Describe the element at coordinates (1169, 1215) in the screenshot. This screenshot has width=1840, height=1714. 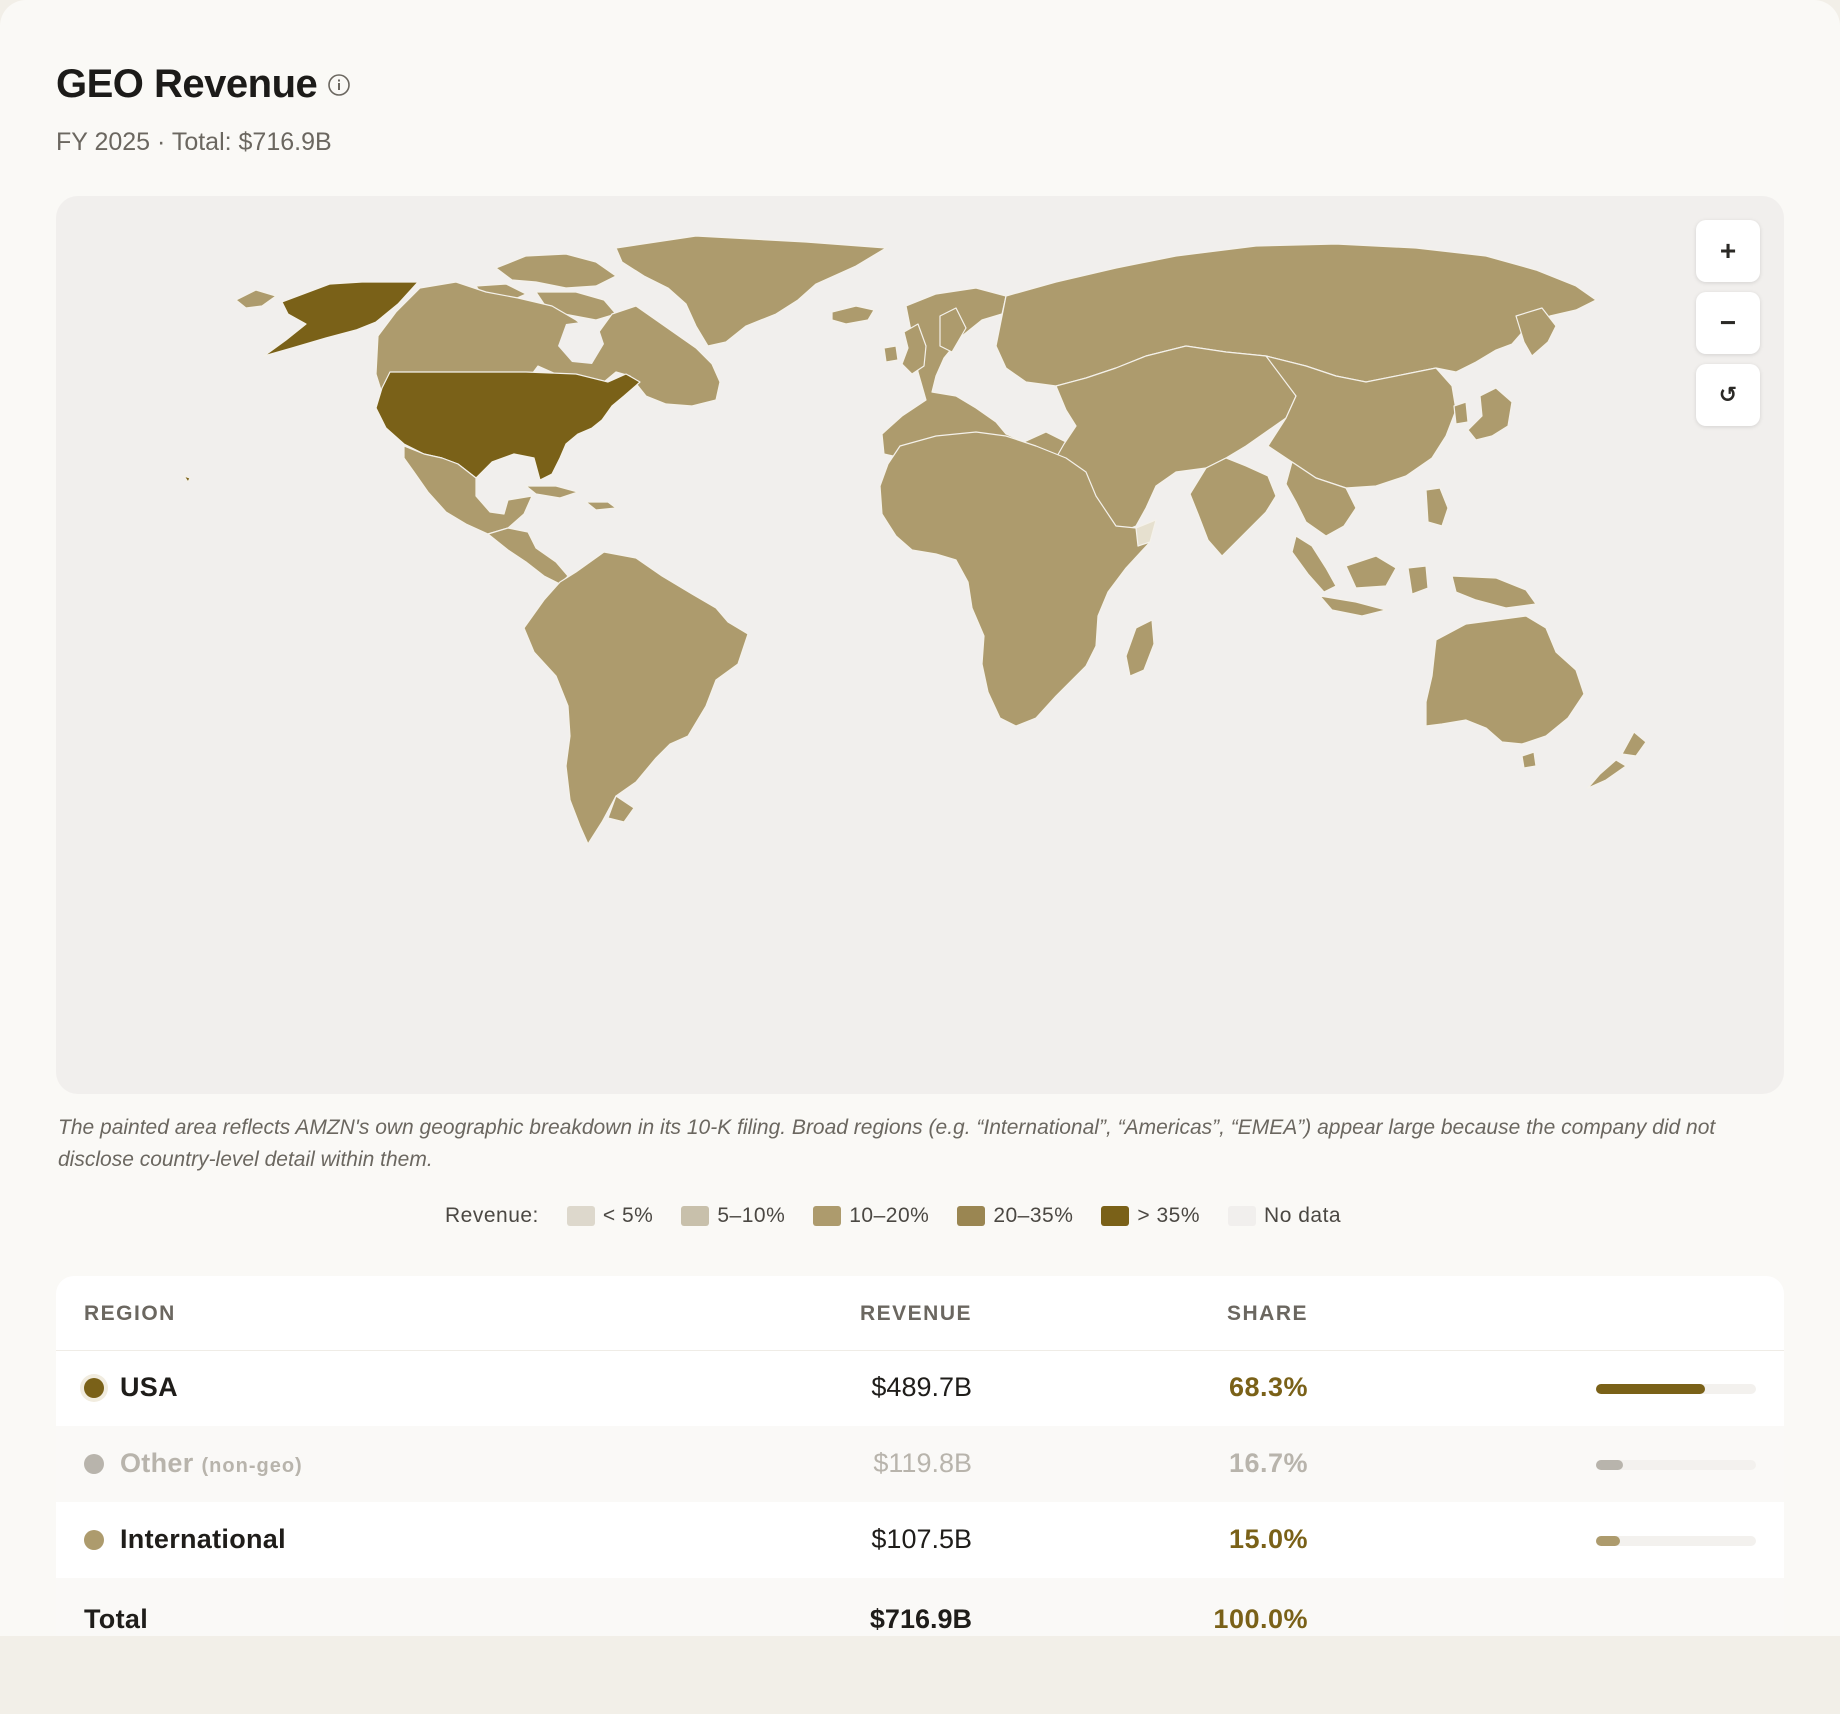
I see `legend-label: > 35%` at that location.